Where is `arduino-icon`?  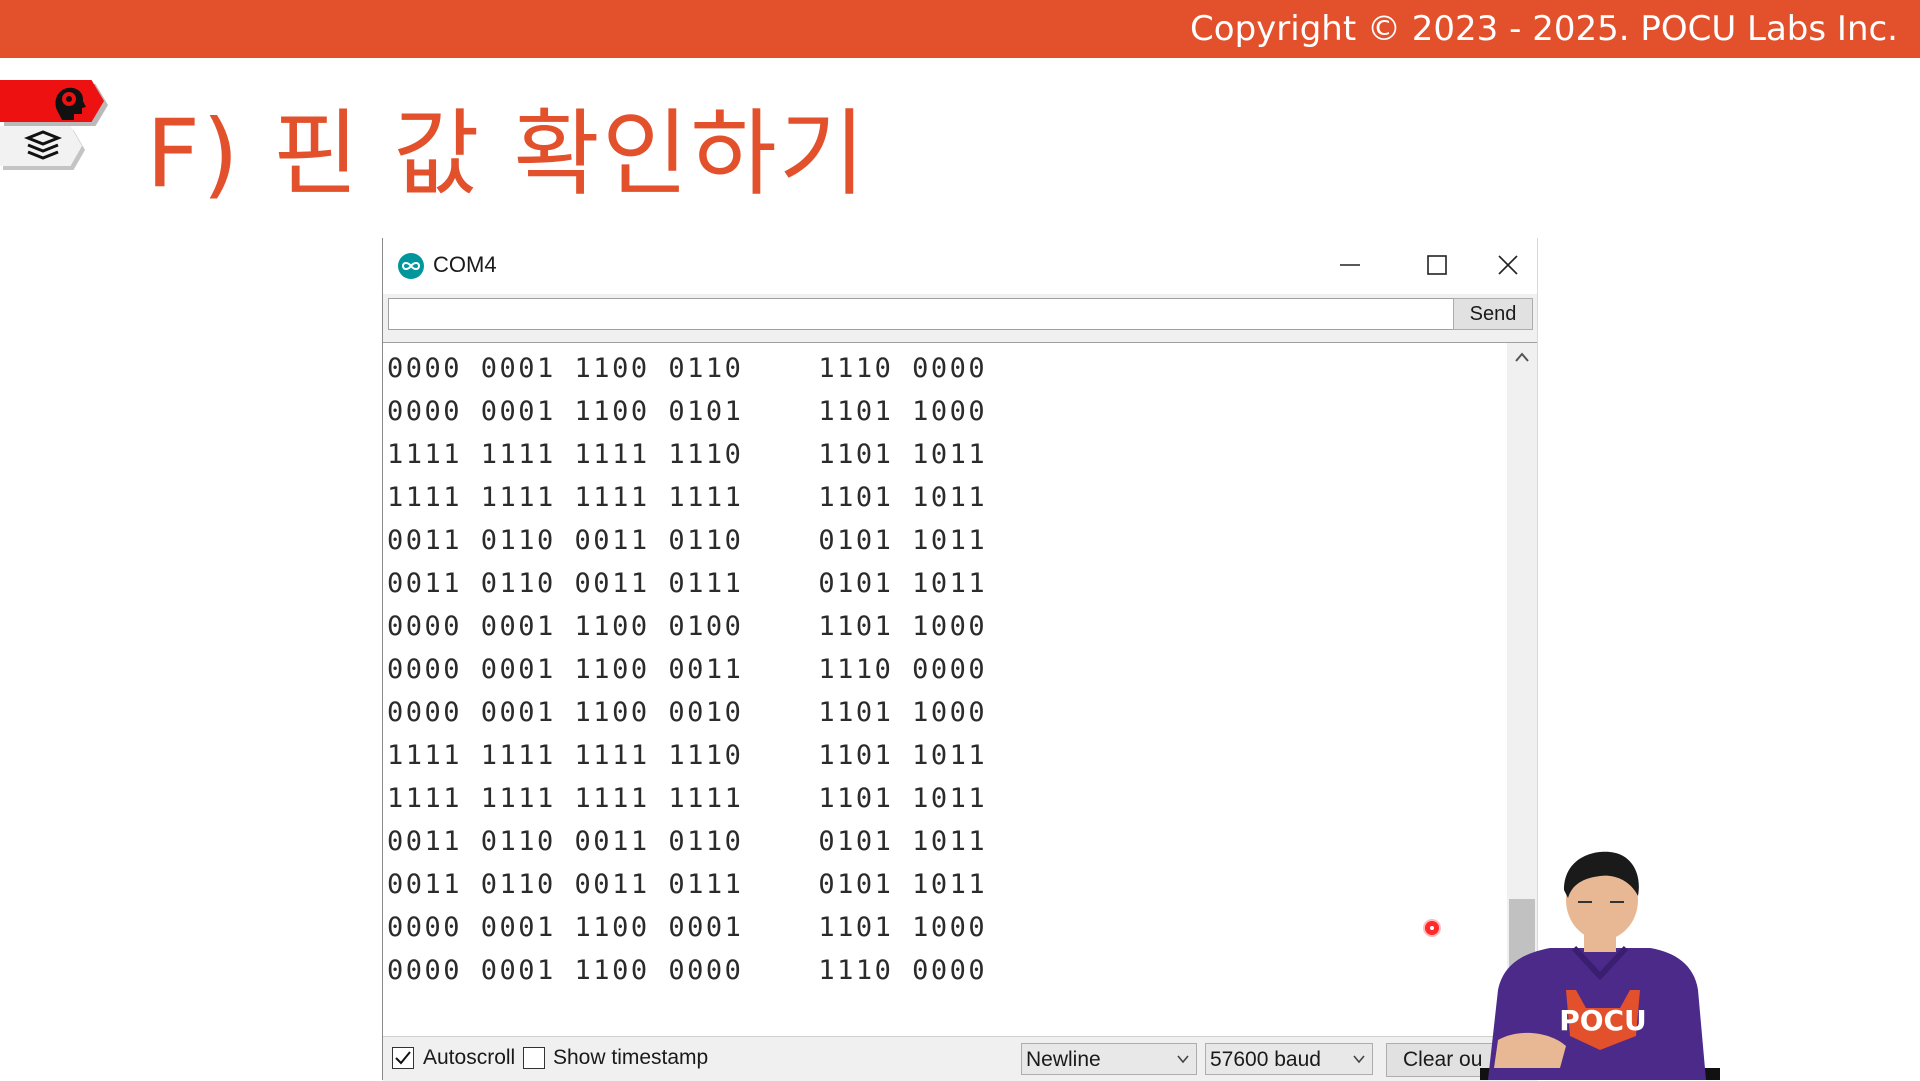 arduino-icon is located at coordinates (411, 266).